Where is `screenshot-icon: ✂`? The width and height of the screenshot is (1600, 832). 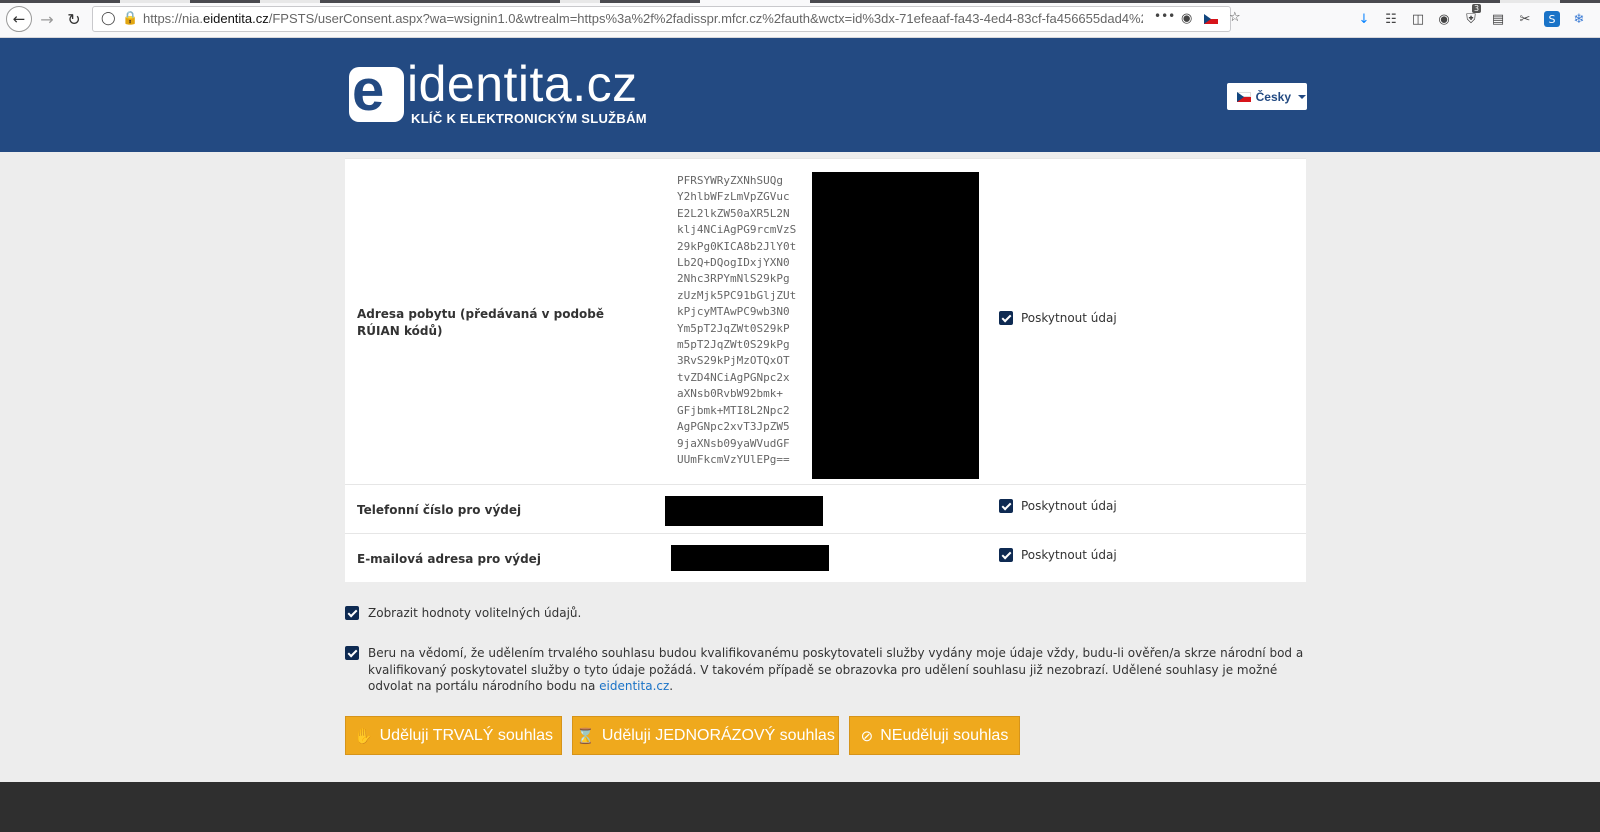
screenshot-icon: ✂ is located at coordinates (1525, 19).